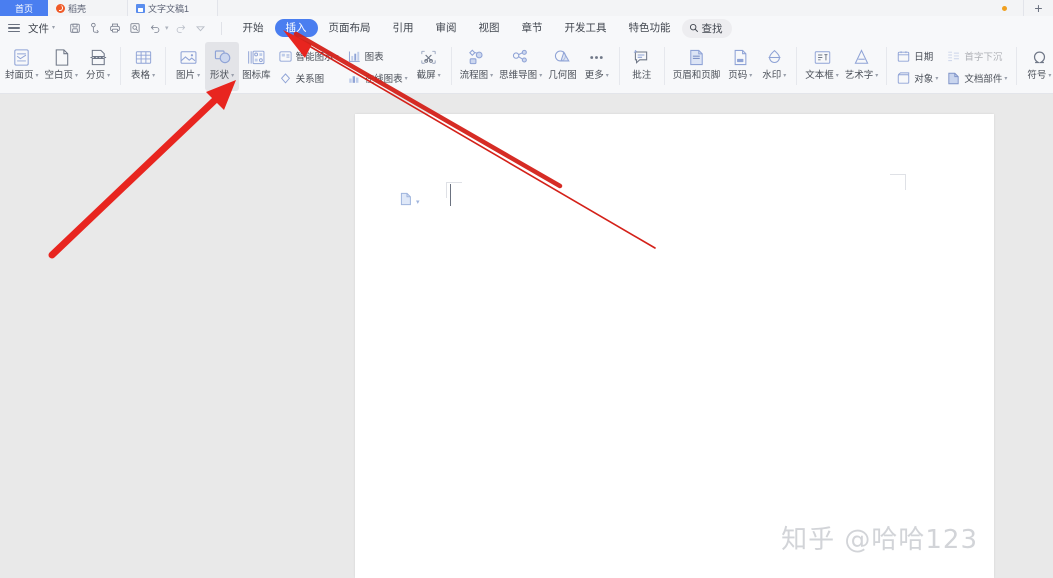  Describe the element at coordinates (220, 75) in the screenshot. I see `ribbon-button-shapes-label: 形状` at that location.